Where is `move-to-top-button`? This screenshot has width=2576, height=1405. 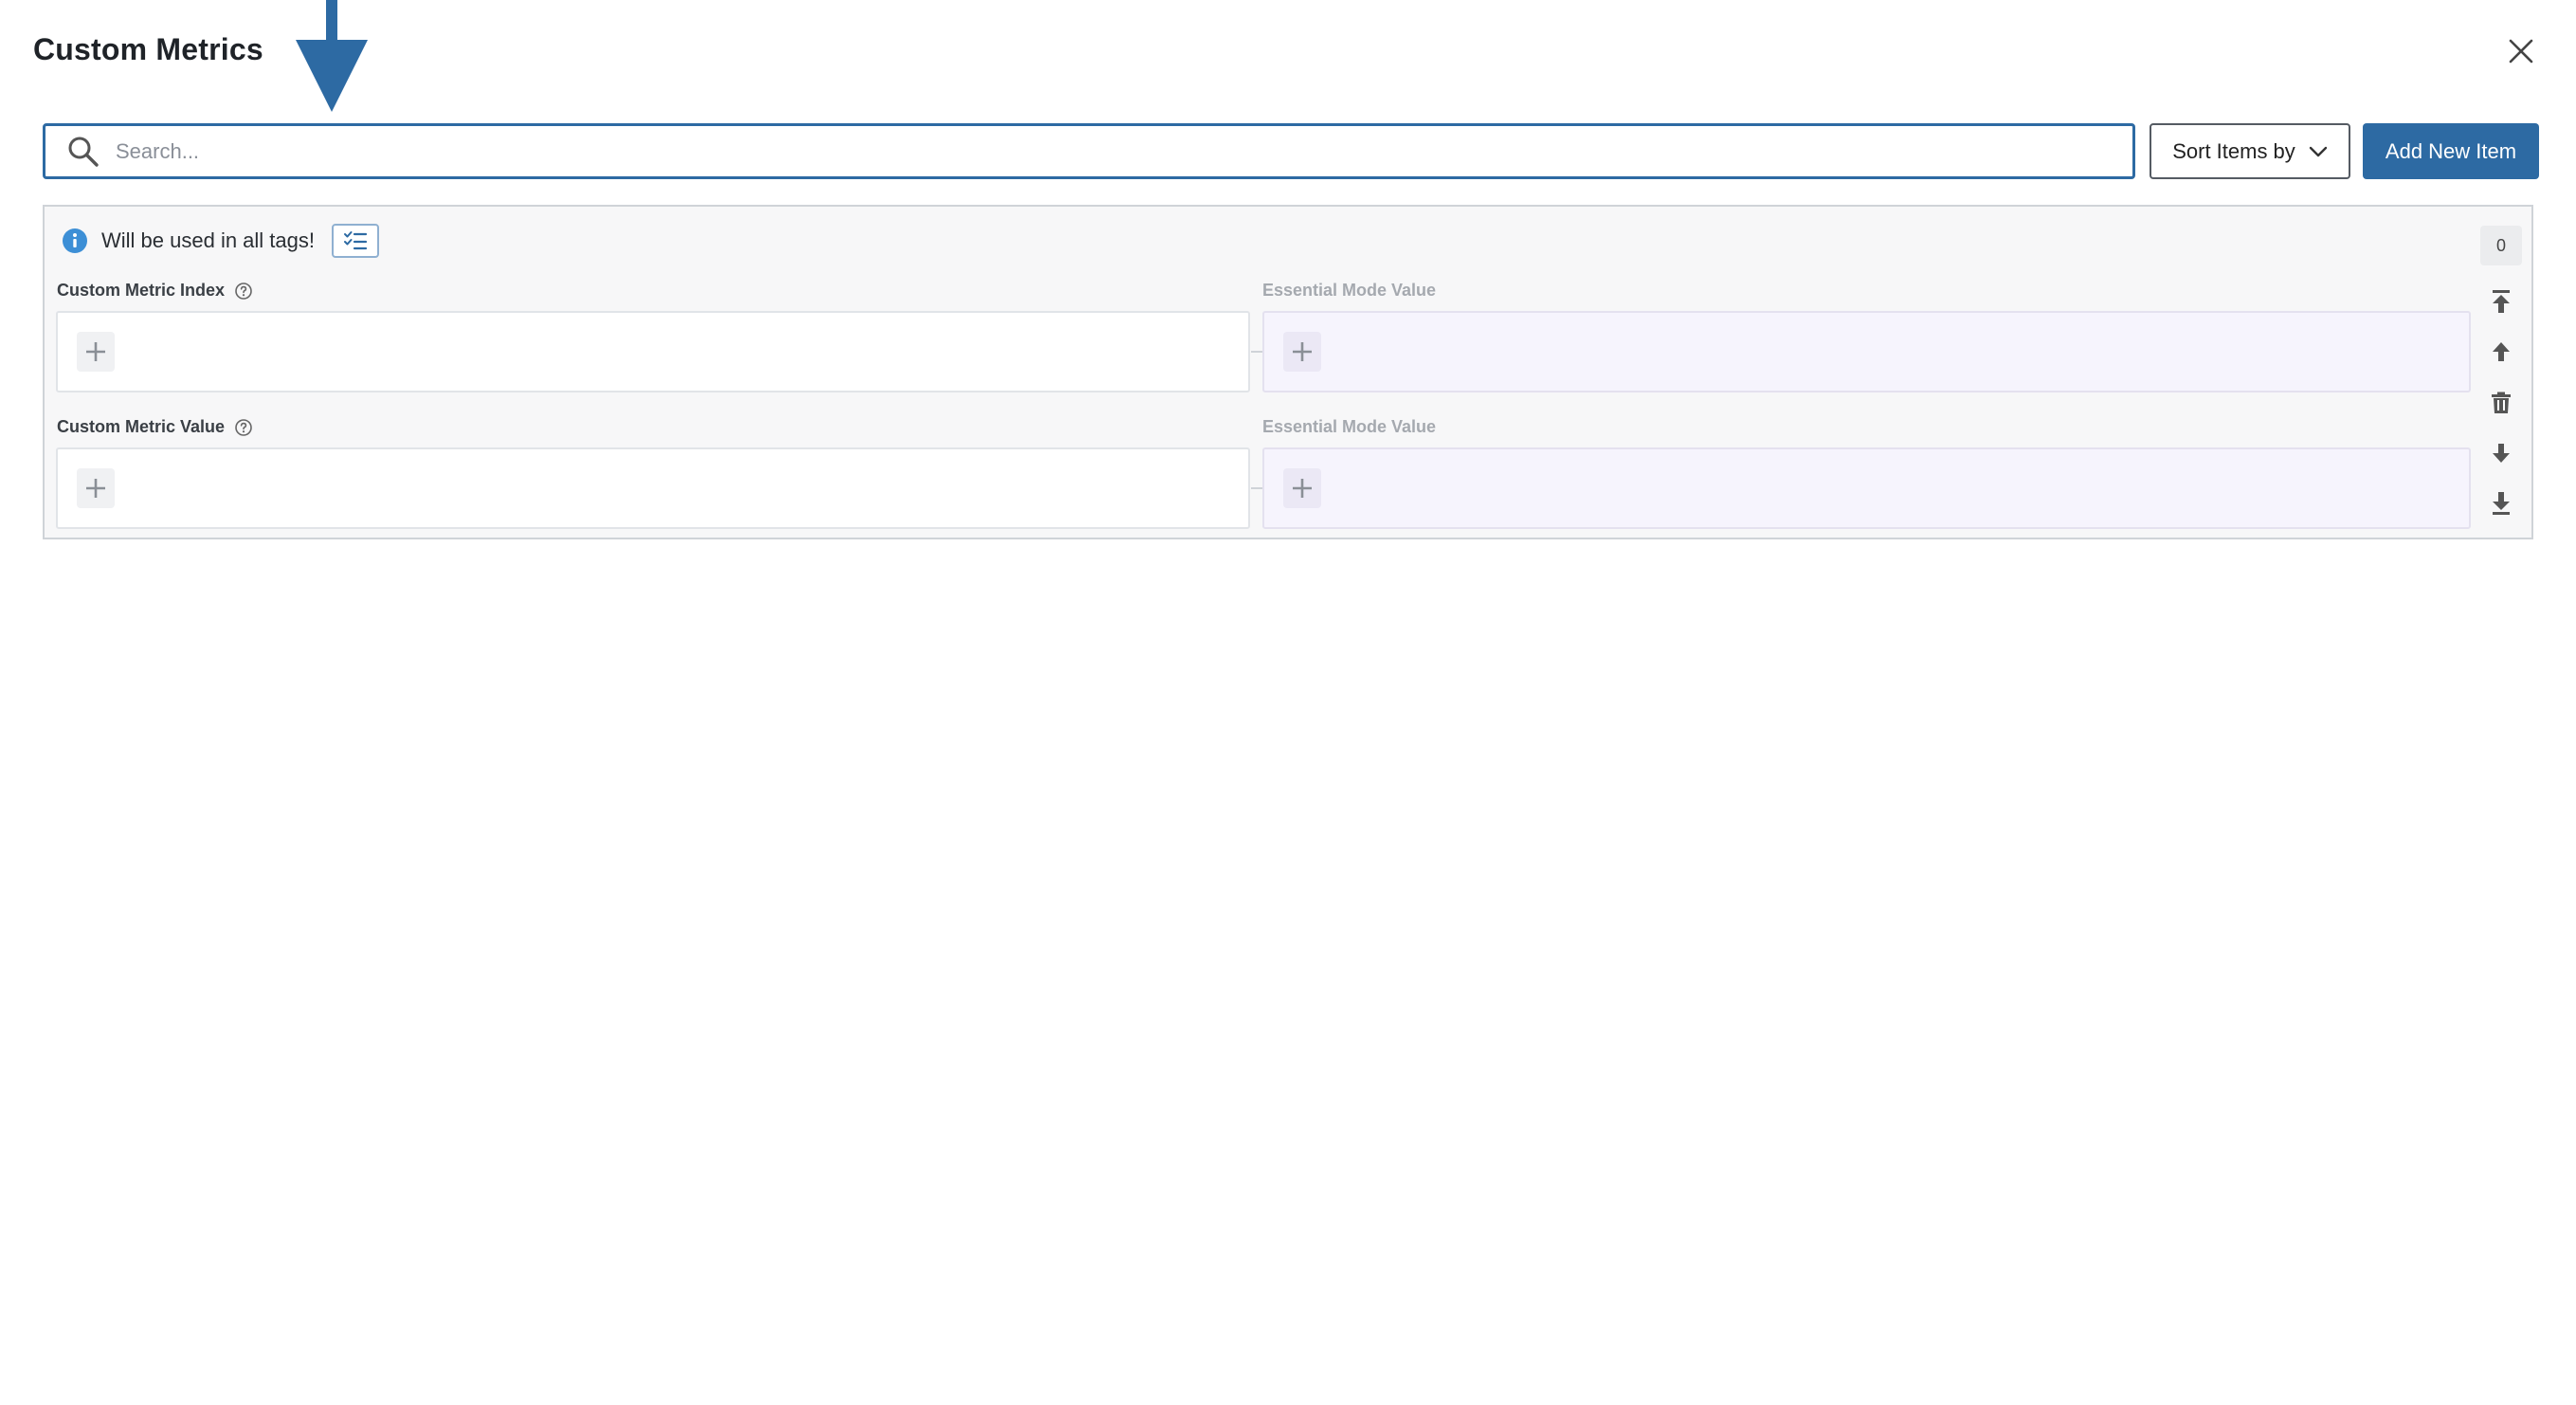 move-to-top-button is located at coordinates (2501, 301).